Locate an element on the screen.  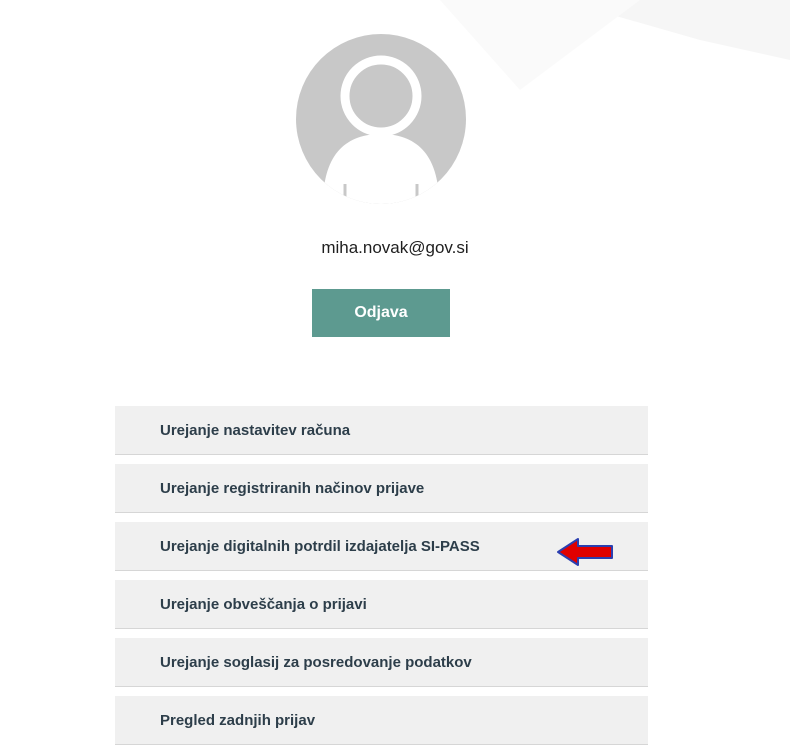
left-arrow-icon is located at coordinates (585, 552).